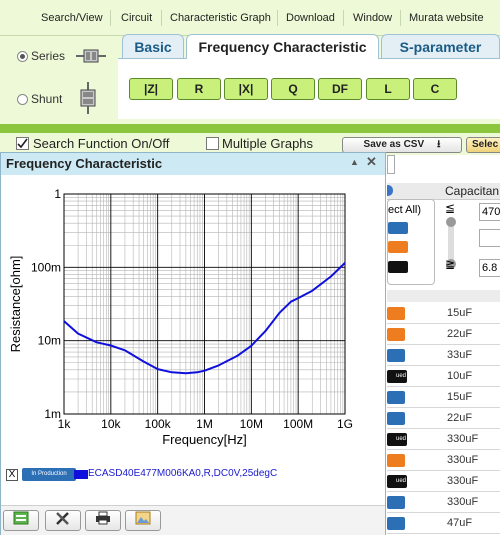 This screenshot has width=500, height=535. Describe the element at coordinates (49, 474) in the screenshot. I see `in-production-badge: In Production` at that location.